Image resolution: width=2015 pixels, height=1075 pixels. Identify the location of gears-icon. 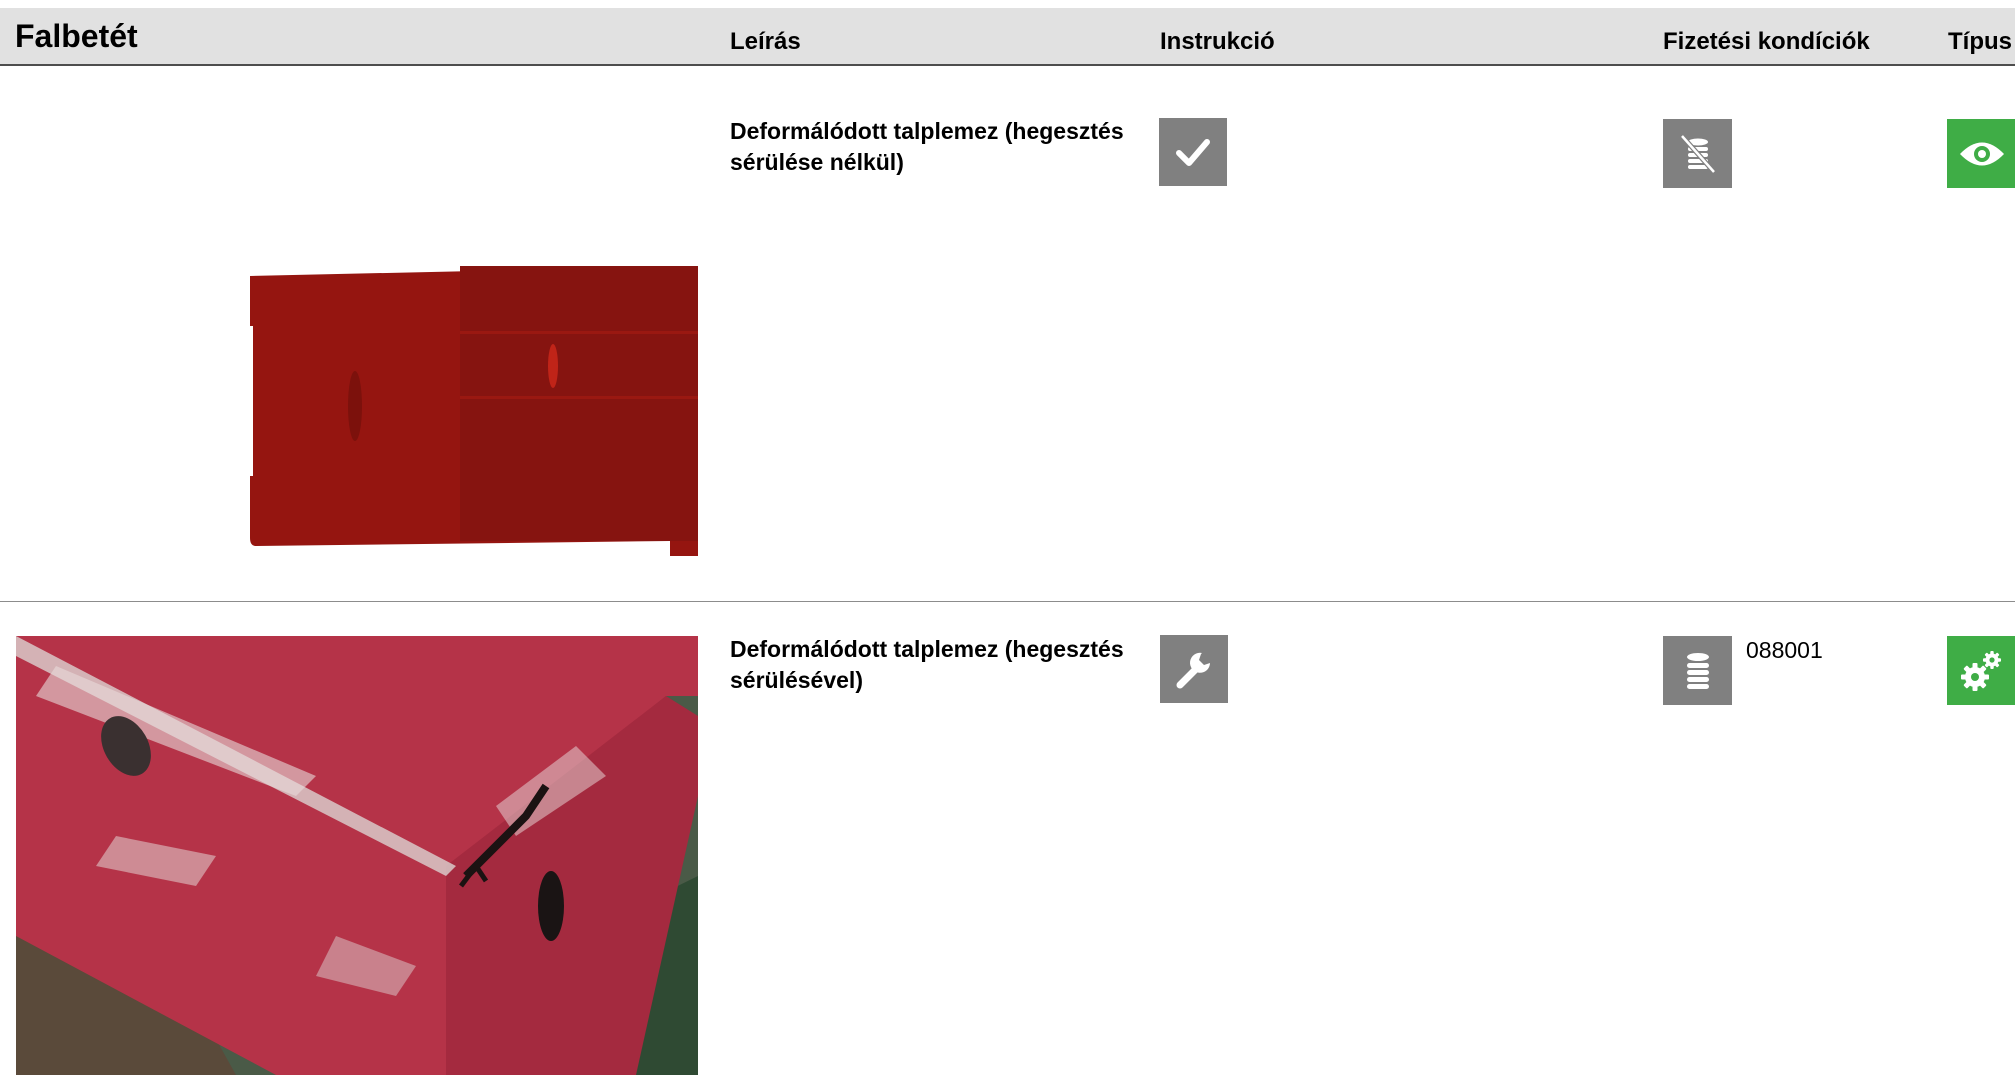
(1981, 670).